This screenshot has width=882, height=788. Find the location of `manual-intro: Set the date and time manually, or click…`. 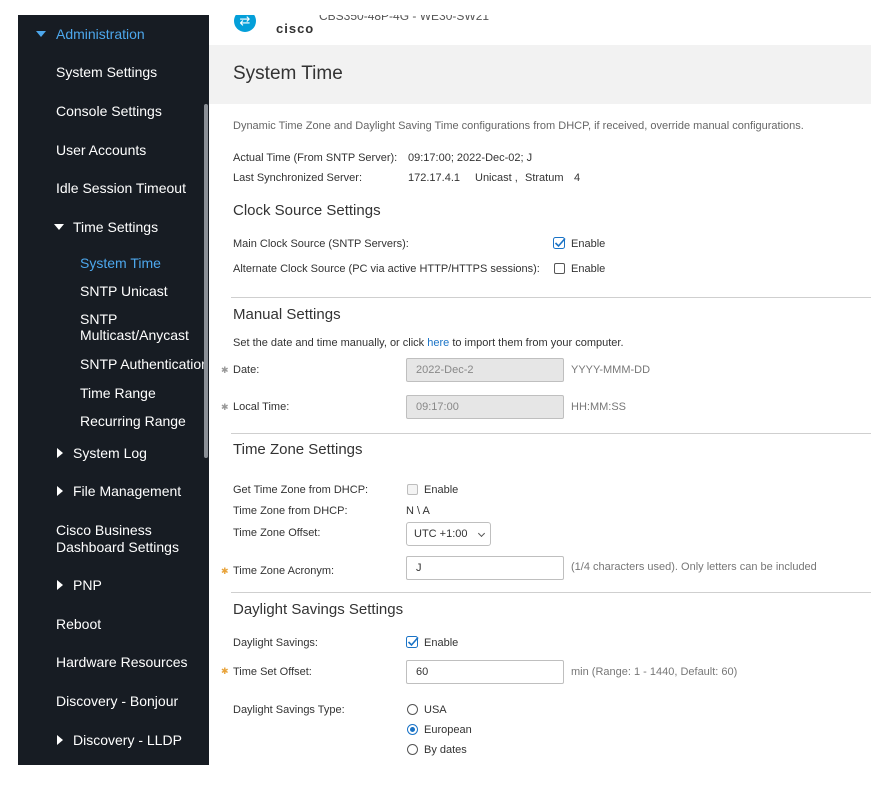

manual-intro: Set the date and time manually, or click… is located at coordinates (428, 343).